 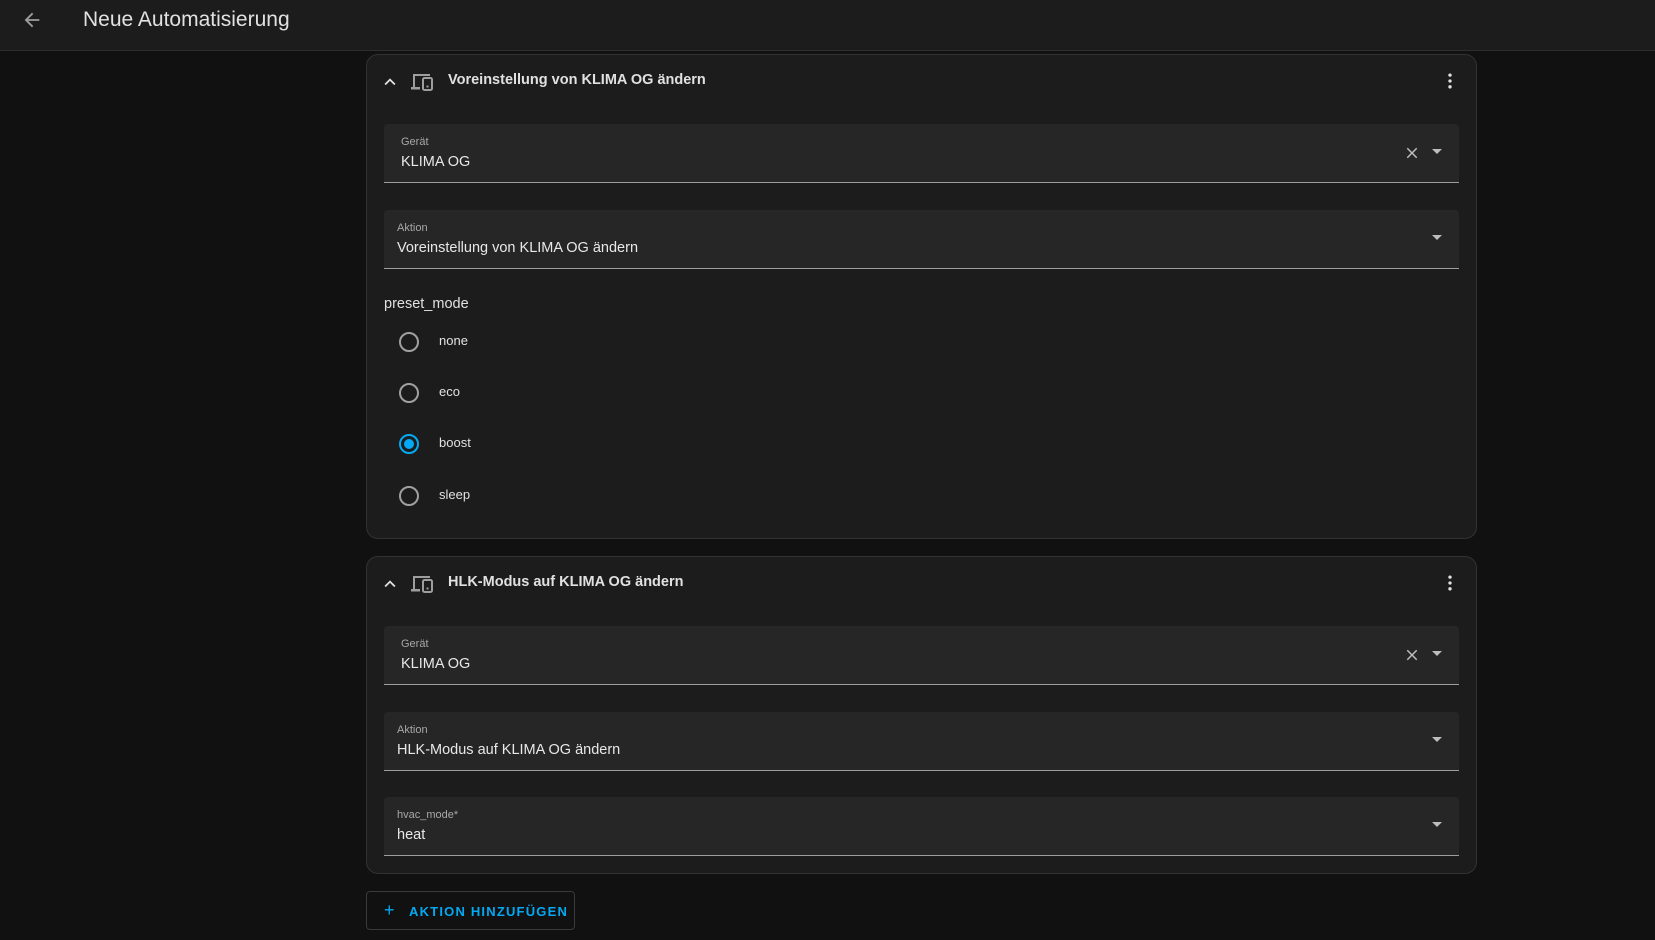 I want to click on radio-button-selected, so click(x=409, y=444).